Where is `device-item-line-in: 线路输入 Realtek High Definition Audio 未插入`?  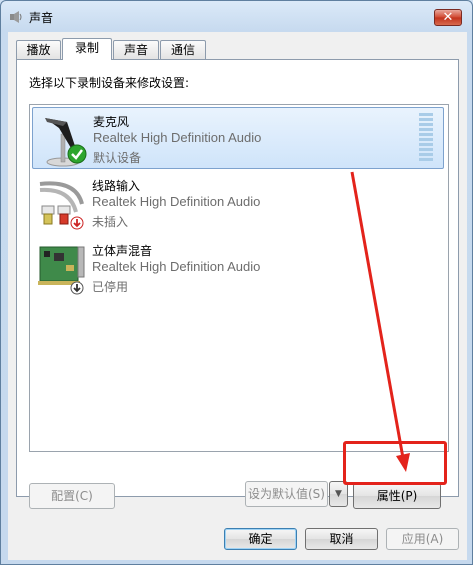
device-item-line-in: 线路输入 Realtek High Definition Audio 未插入 is located at coordinates (238, 203).